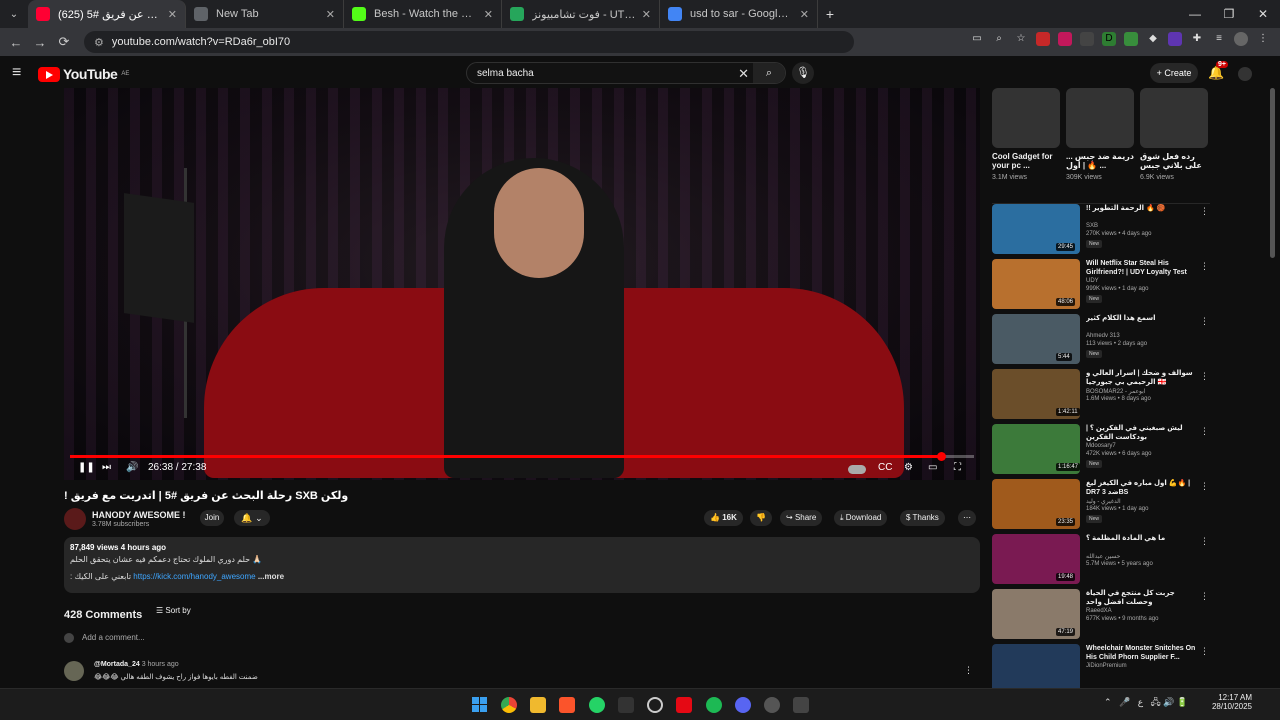 The height and width of the screenshot is (720, 1280). I want to click on channel-avatar, so click(75, 519).